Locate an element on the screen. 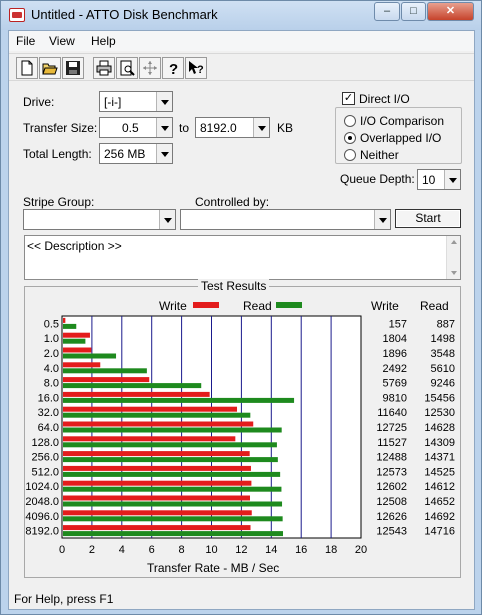  read-value: 5610 is located at coordinates (443, 369).